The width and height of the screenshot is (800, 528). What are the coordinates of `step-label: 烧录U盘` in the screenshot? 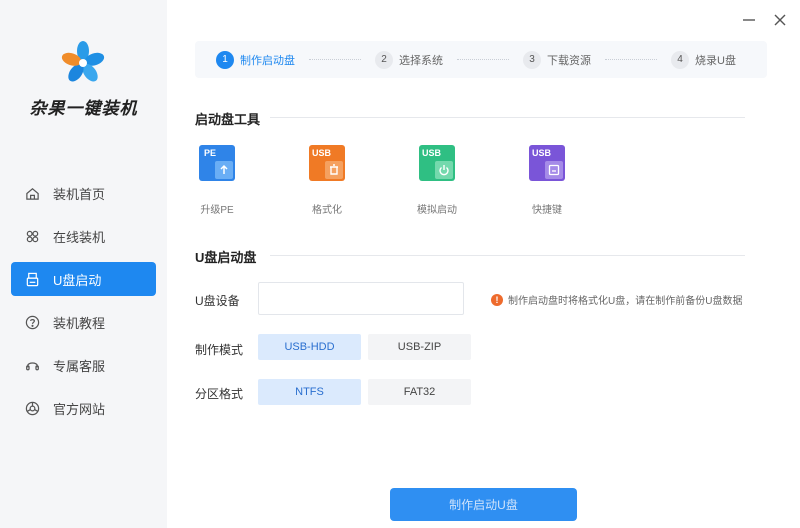 It's located at (715, 60).